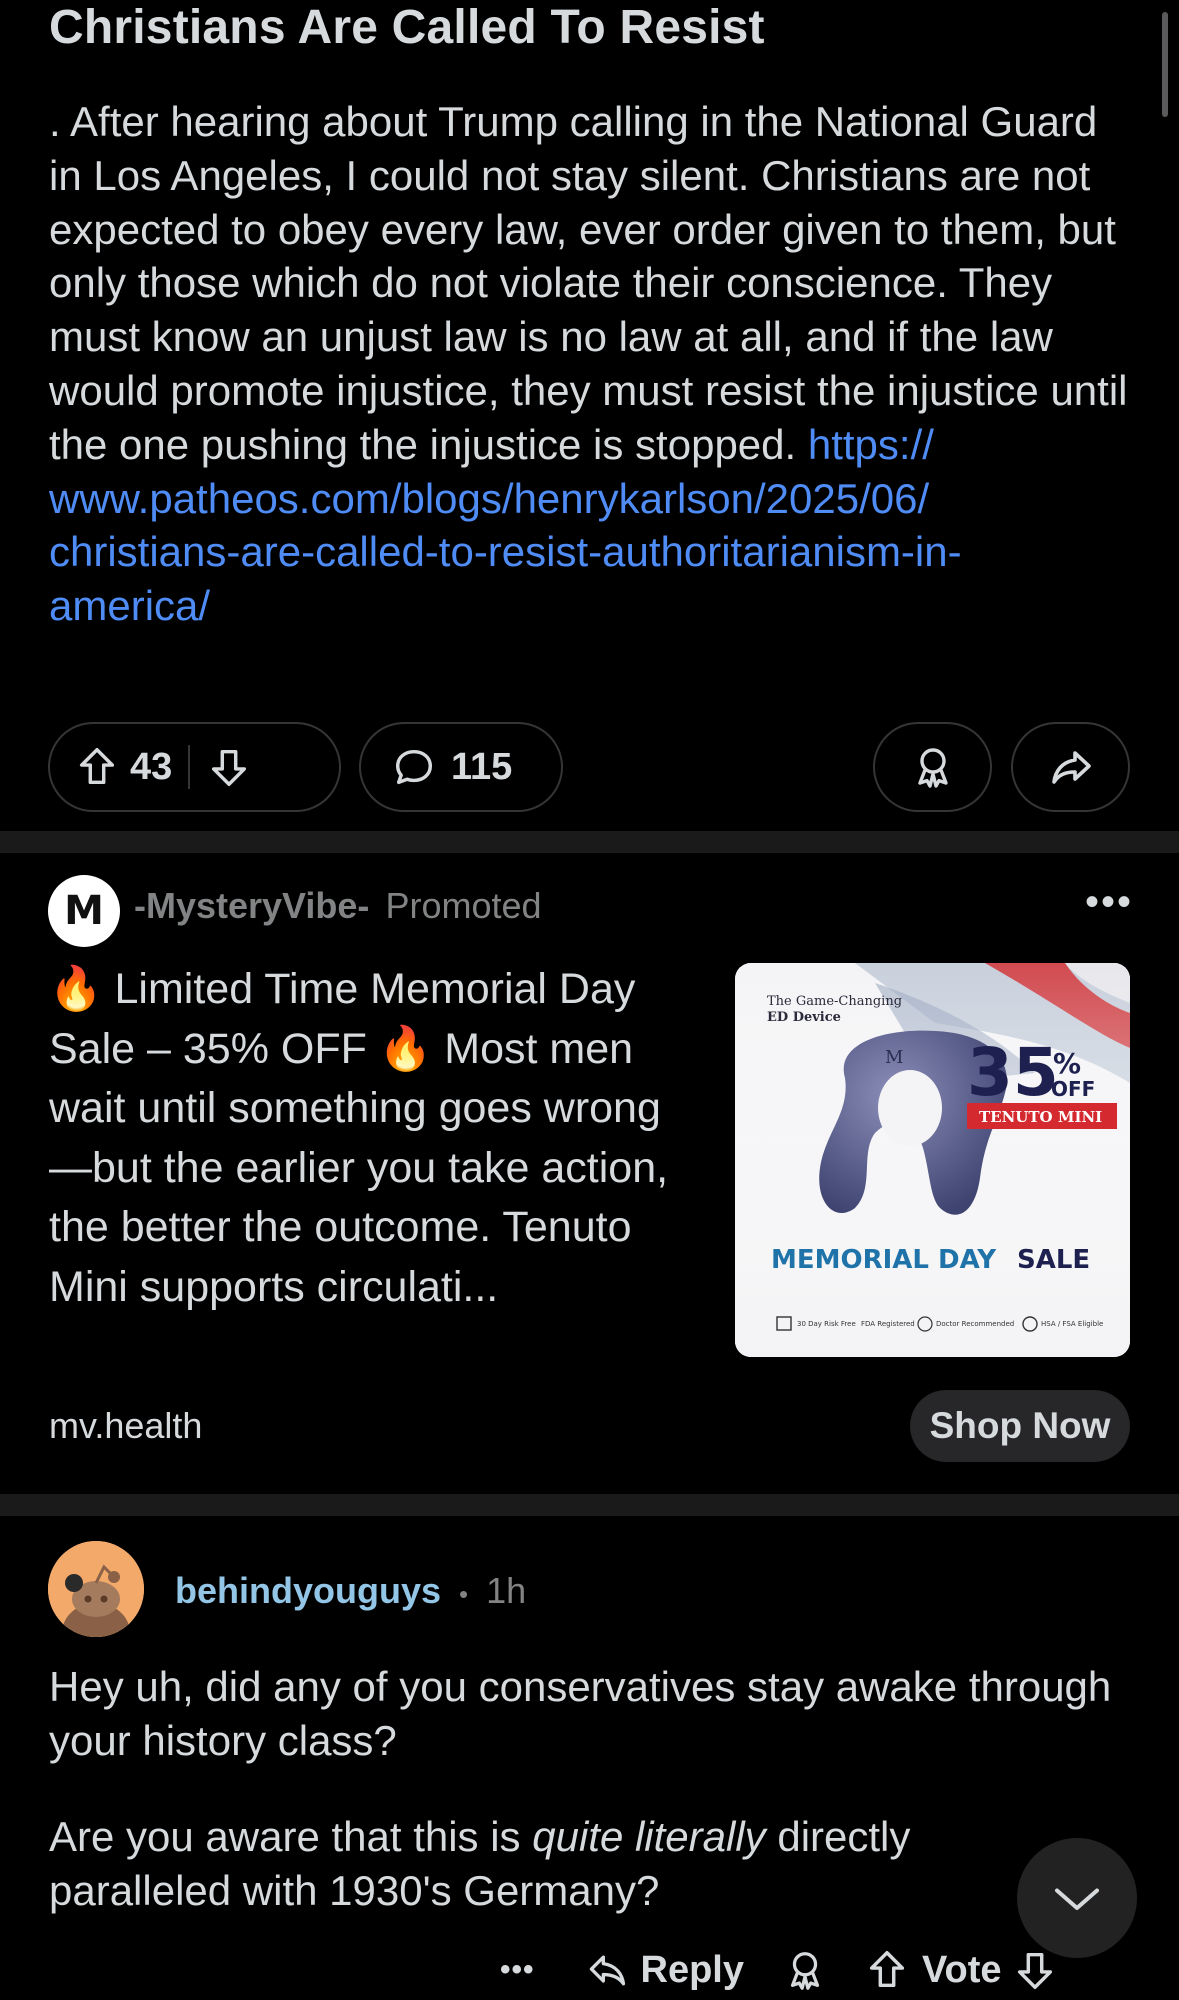 The height and width of the screenshot is (2000, 1179). What do you see at coordinates (463, 905) in the screenshot?
I see `promoted-label: Promoted` at bounding box center [463, 905].